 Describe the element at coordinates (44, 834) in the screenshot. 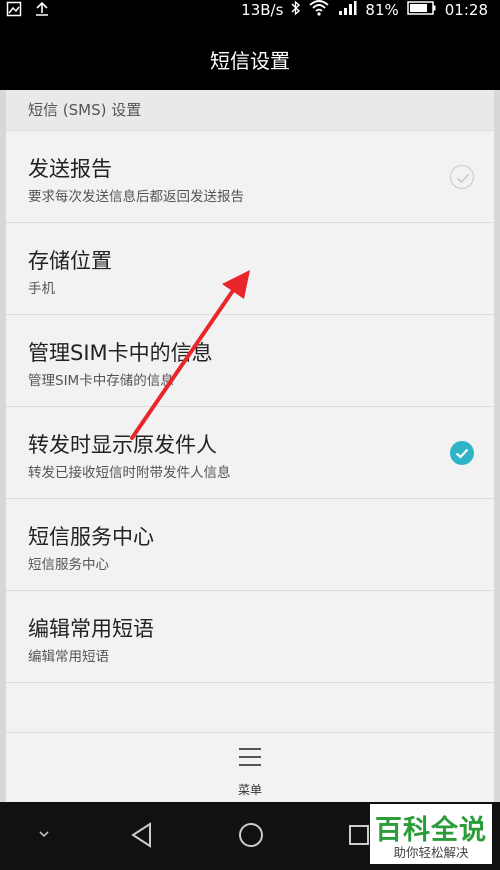

I see `chevron-down-icon` at that location.